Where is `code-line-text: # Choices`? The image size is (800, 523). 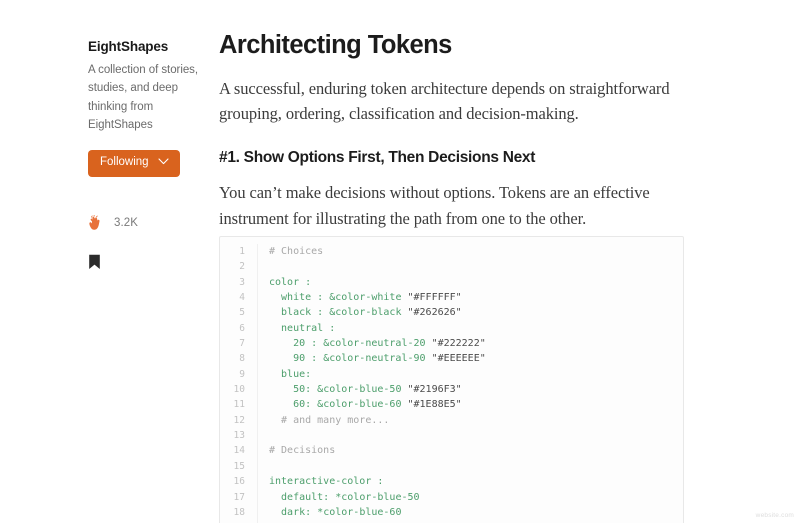
code-line-text: # Choices is located at coordinates (296, 251).